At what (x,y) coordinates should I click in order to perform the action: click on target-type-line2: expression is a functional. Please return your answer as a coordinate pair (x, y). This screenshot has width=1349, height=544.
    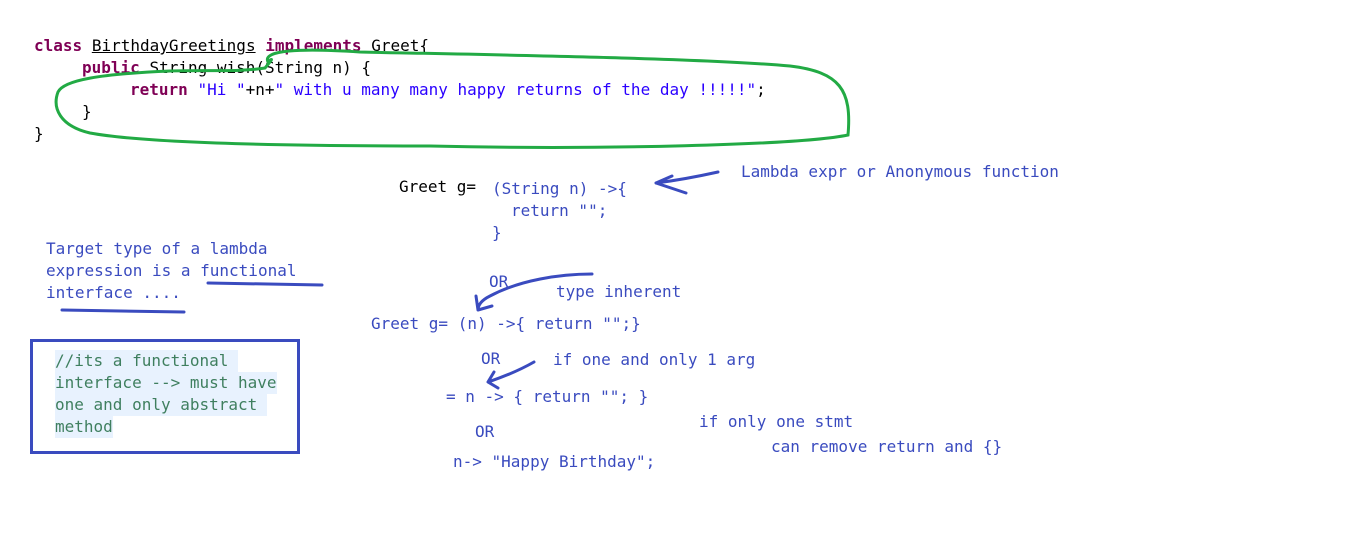
    Looking at the image, I should click on (171, 271).